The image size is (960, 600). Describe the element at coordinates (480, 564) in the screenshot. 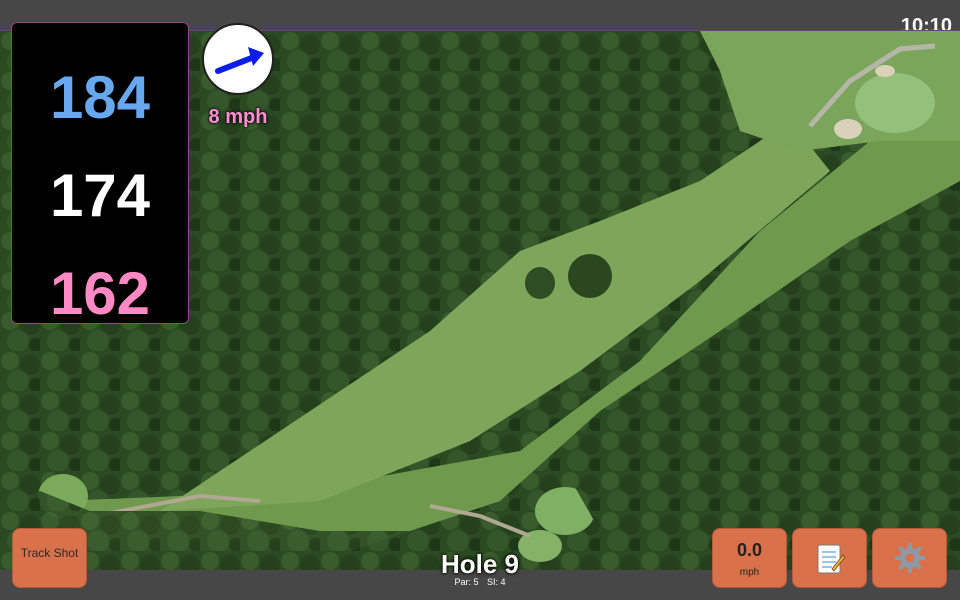

I see `hole-title: Hole 9` at that location.